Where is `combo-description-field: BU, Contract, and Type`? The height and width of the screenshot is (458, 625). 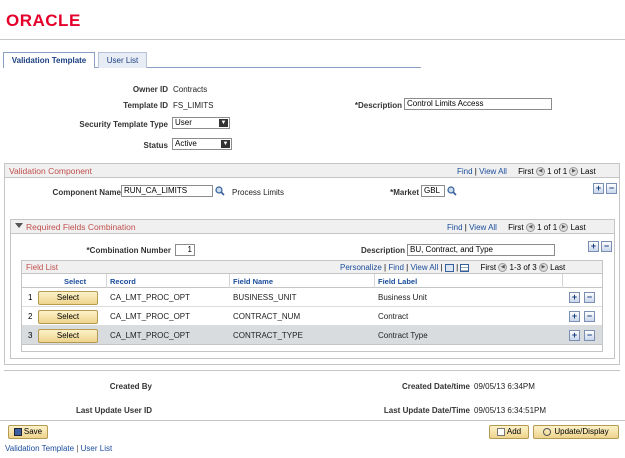
combo-description-field: BU, Contract, and Type is located at coordinates (481, 250).